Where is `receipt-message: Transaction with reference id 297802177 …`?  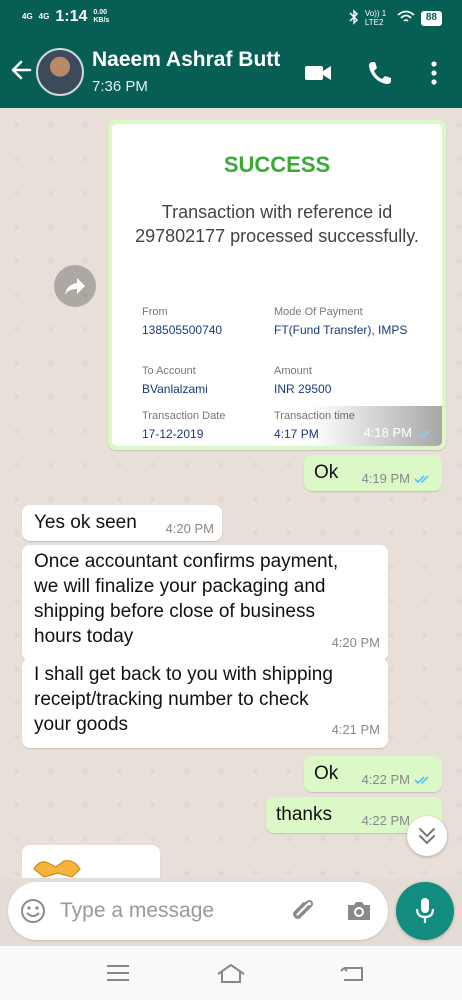
receipt-message: Transaction with reference id 297802177 … is located at coordinates (277, 224).